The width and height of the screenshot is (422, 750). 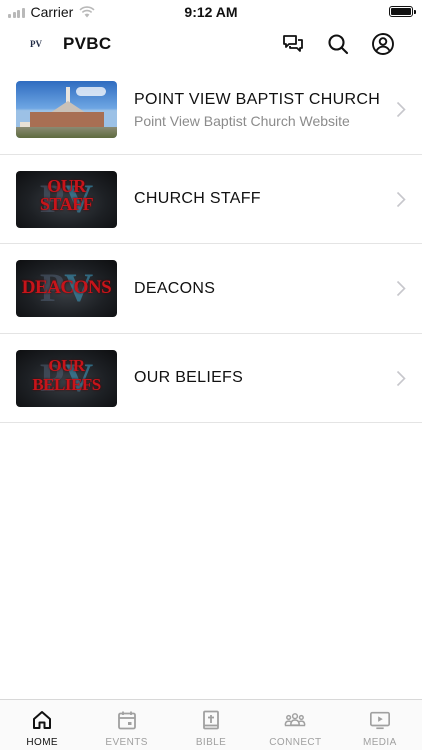 I want to click on list-item-deacons: PV DEACONS DEACONS, so click(x=211, y=289).